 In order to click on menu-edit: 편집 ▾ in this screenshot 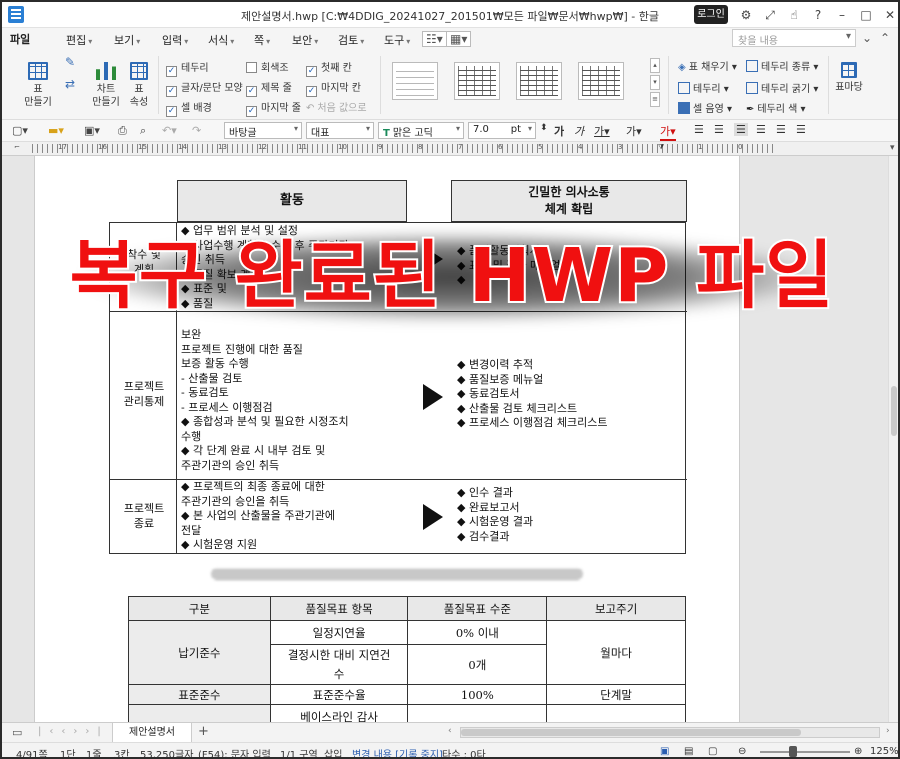, I will do `click(79, 40)`.